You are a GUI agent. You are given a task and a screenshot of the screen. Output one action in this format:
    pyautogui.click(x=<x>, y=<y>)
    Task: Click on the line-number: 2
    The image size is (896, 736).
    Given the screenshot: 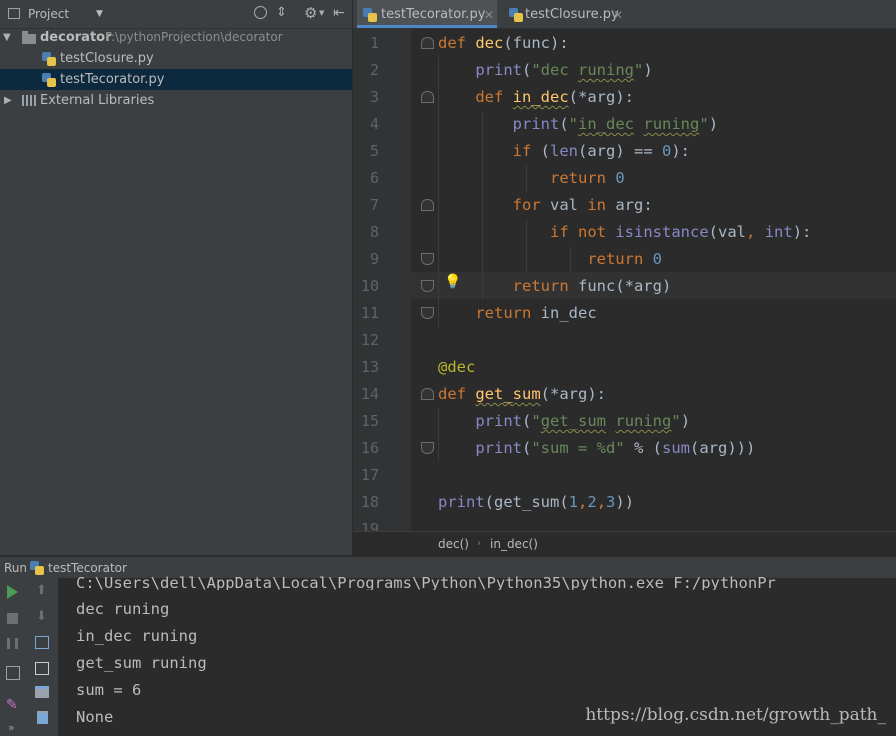 What is the action you would take?
    pyautogui.click(x=374, y=70)
    